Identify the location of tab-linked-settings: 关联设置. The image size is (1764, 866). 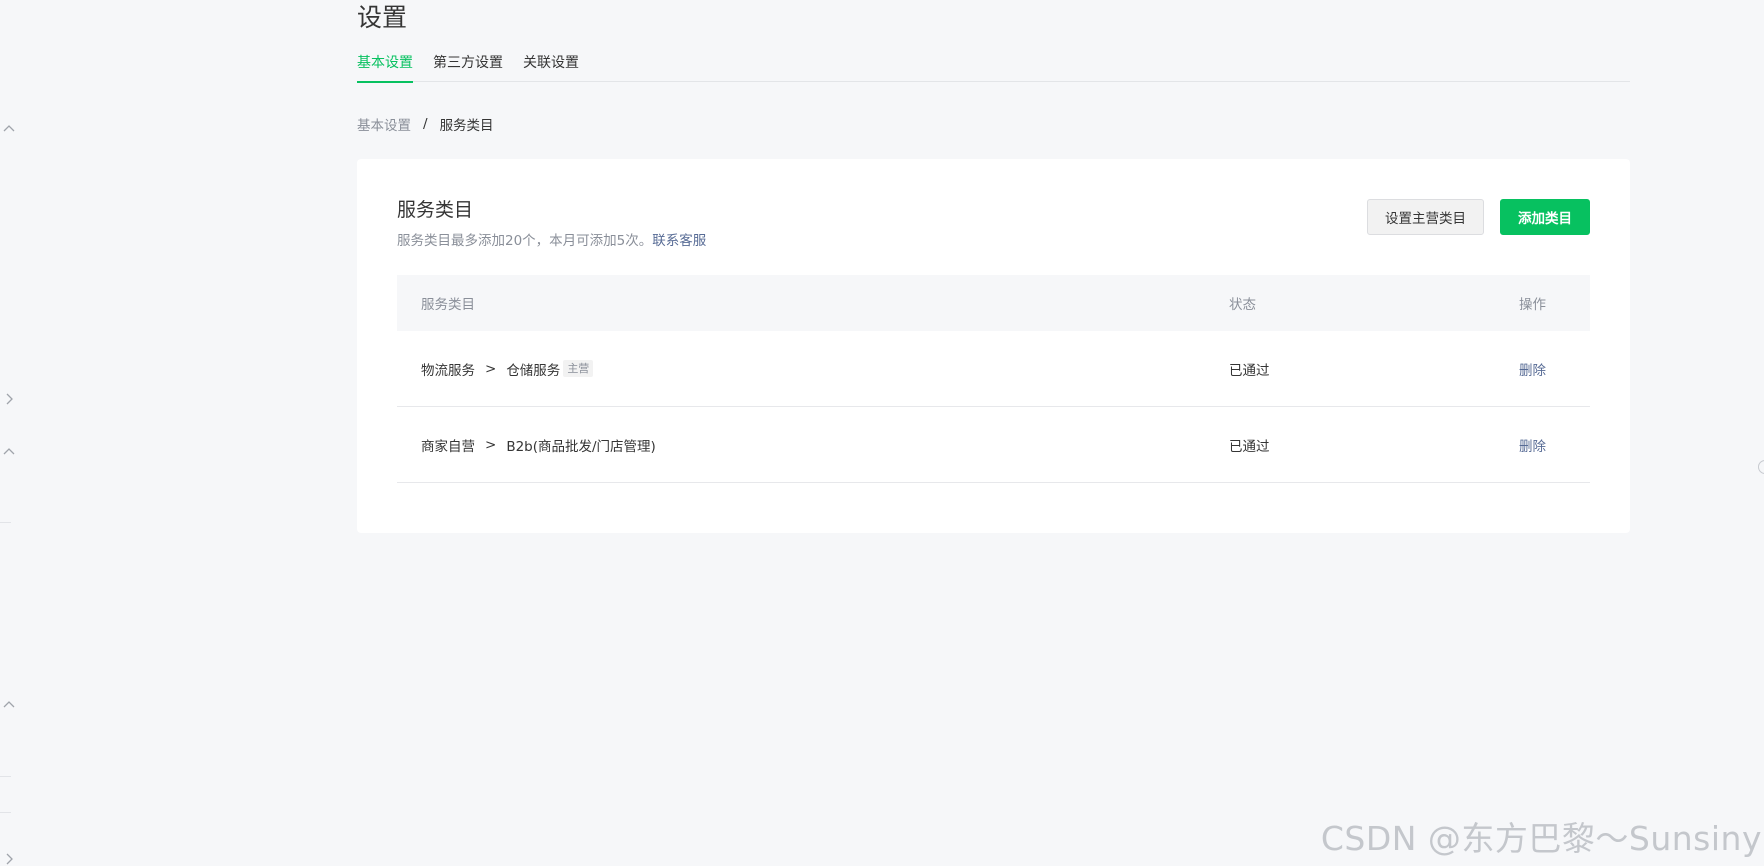
(551, 68).